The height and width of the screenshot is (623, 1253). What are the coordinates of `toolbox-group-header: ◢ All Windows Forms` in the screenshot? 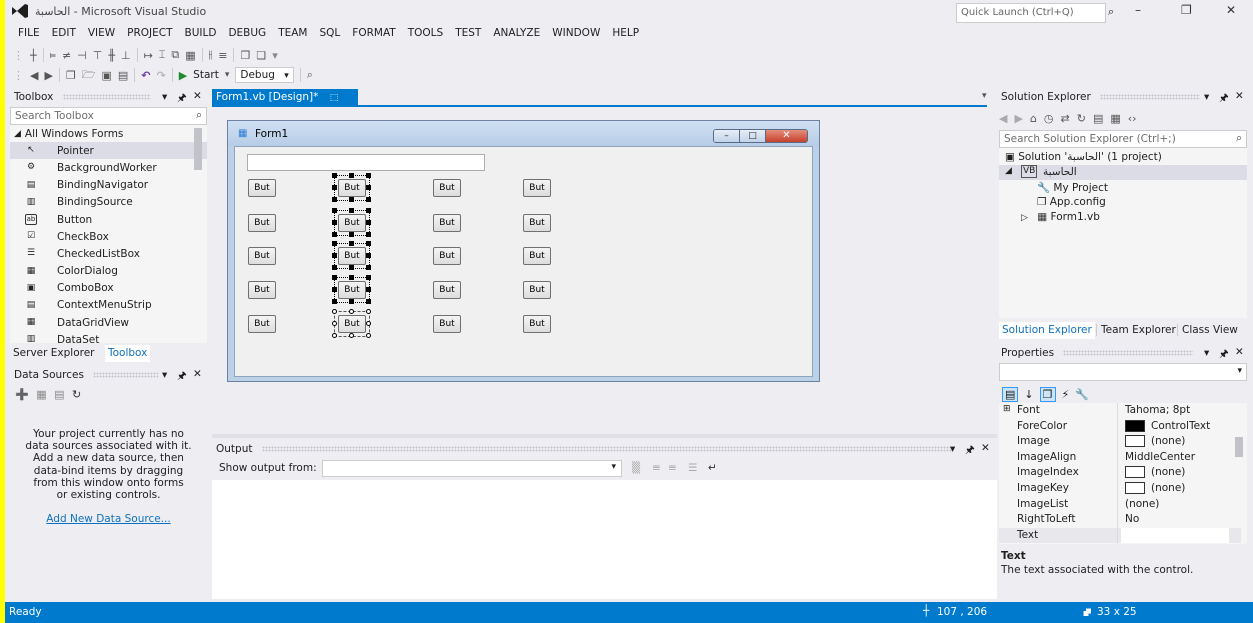 It's located at (108, 133).